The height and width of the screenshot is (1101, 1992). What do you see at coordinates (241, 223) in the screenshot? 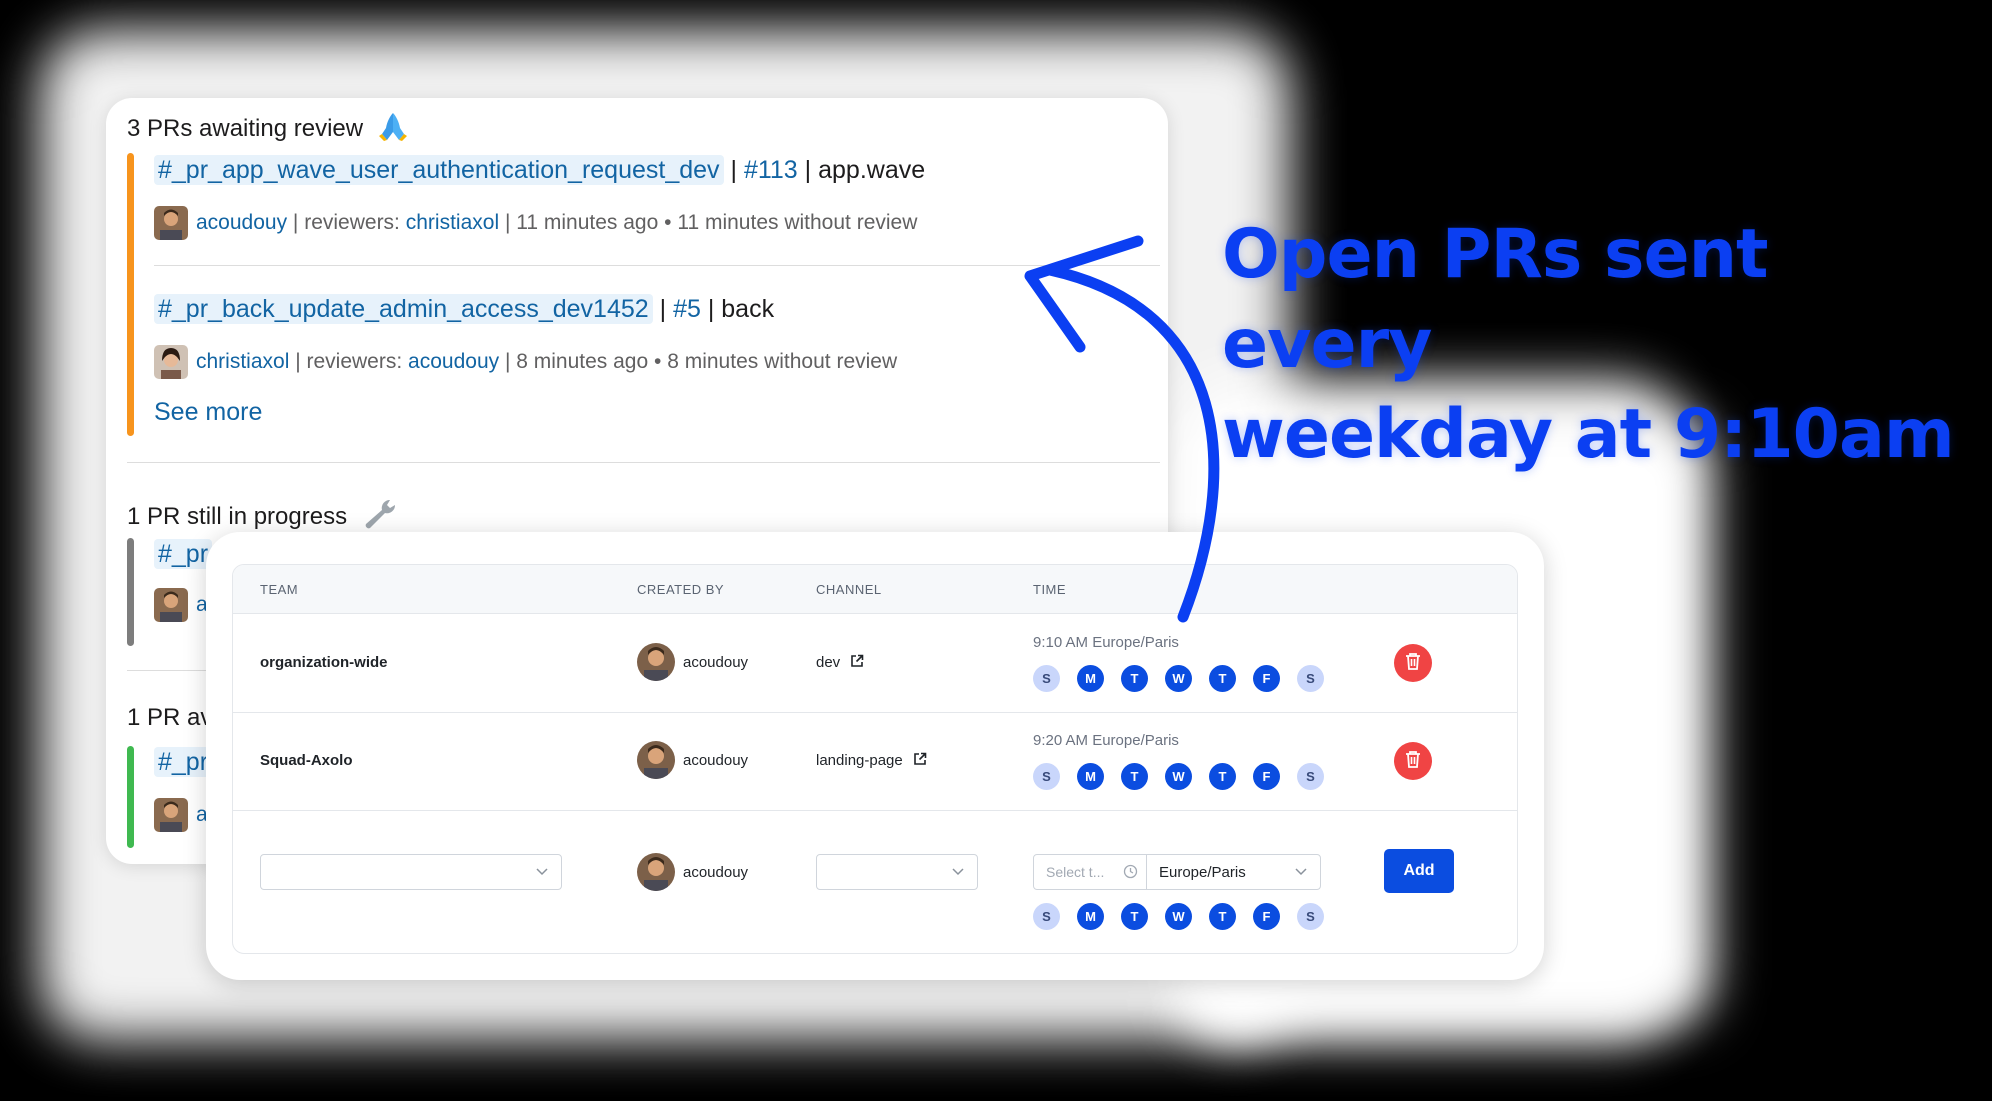
I see `author-link: acoudouy` at bounding box center [241, 223].